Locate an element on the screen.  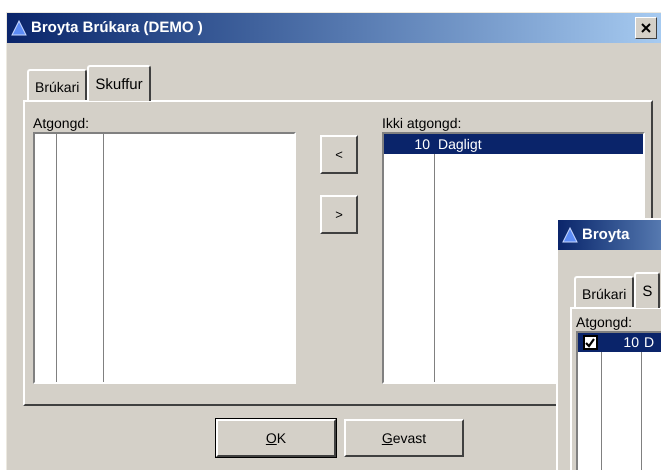
tab: S is located at coordinates (647, 290).